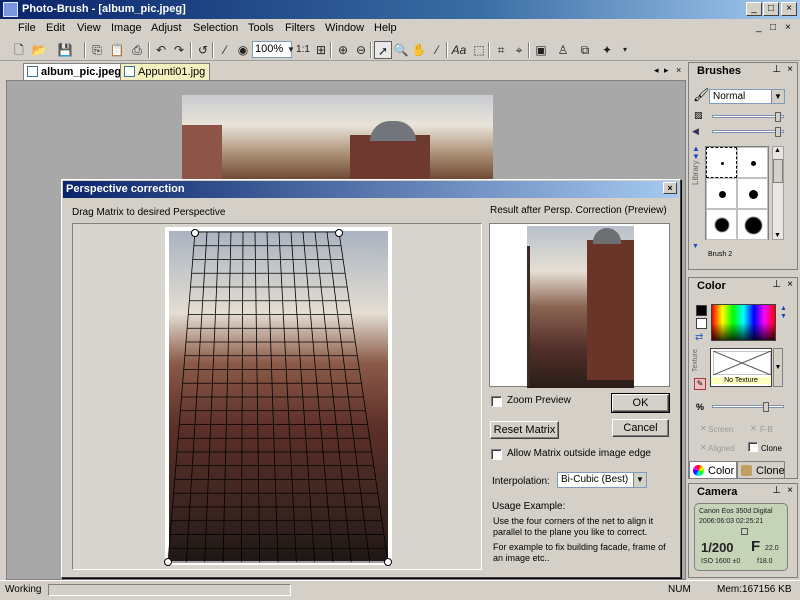  What do you see at coordinates (344, 28) in the screenshot?
I see `menu-window: Window` at bounding box center [344, 28].